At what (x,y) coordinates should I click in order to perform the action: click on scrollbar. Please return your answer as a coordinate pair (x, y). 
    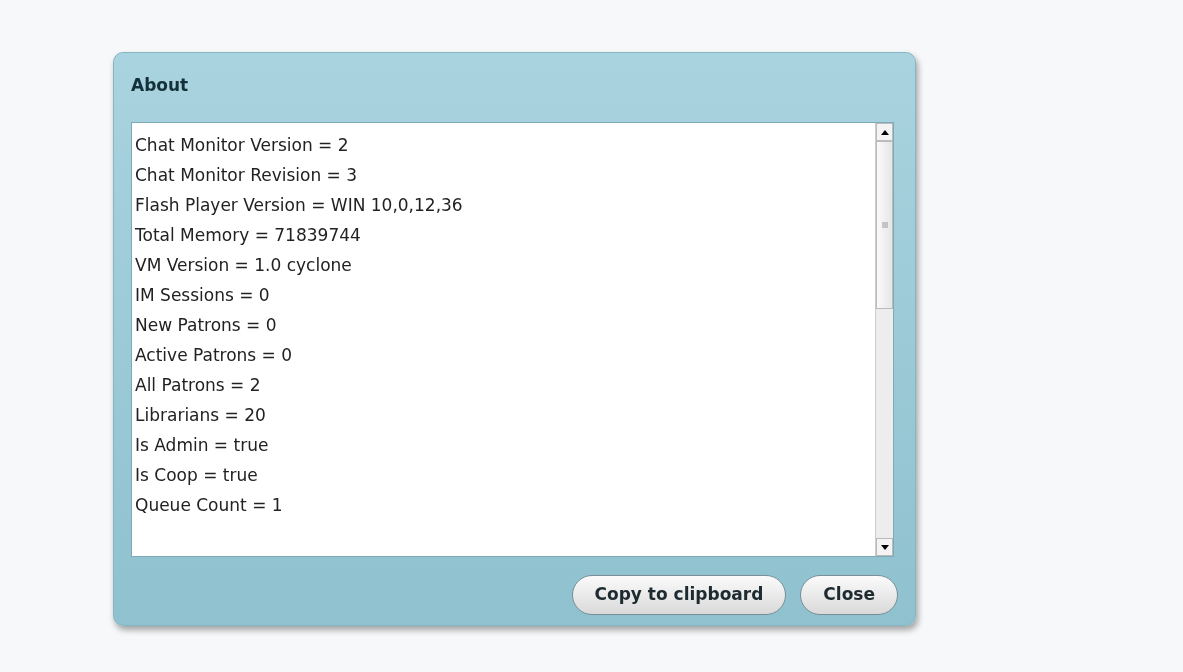
    Looking at the image, I should click on (884, 339).